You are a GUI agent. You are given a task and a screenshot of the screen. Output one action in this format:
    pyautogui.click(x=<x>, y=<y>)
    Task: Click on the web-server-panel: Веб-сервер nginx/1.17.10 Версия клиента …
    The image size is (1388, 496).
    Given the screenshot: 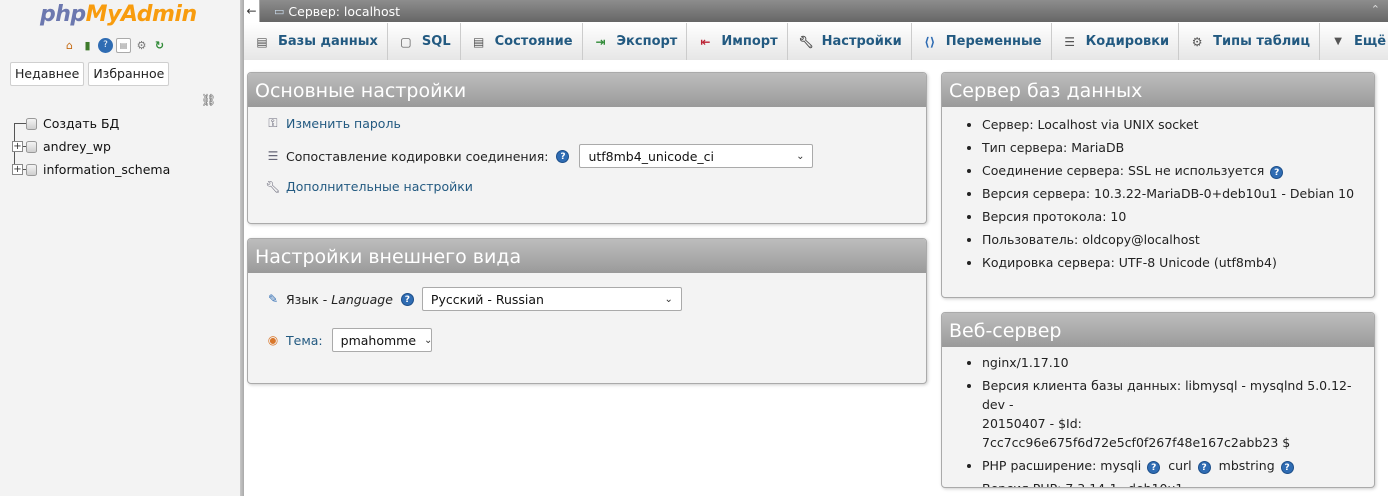 What is the action you would take?
    pyautogui.click(x=1158, y=400)
    